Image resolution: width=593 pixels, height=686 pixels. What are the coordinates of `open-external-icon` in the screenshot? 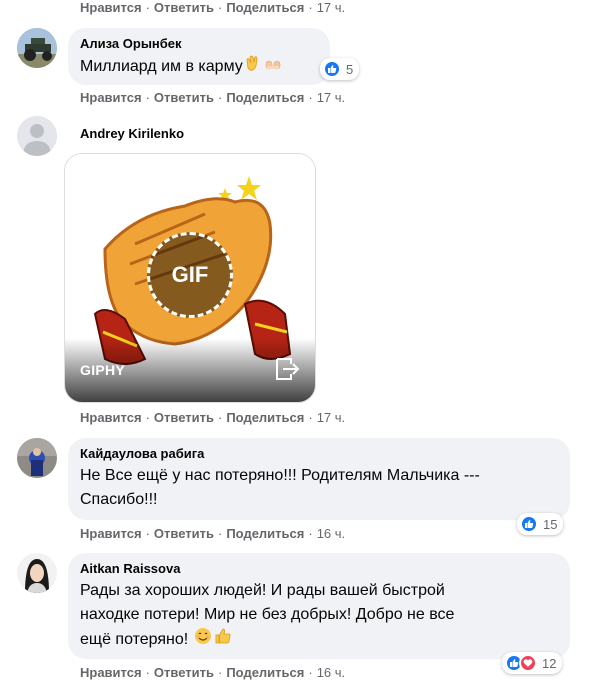 It's located at (286, 369).